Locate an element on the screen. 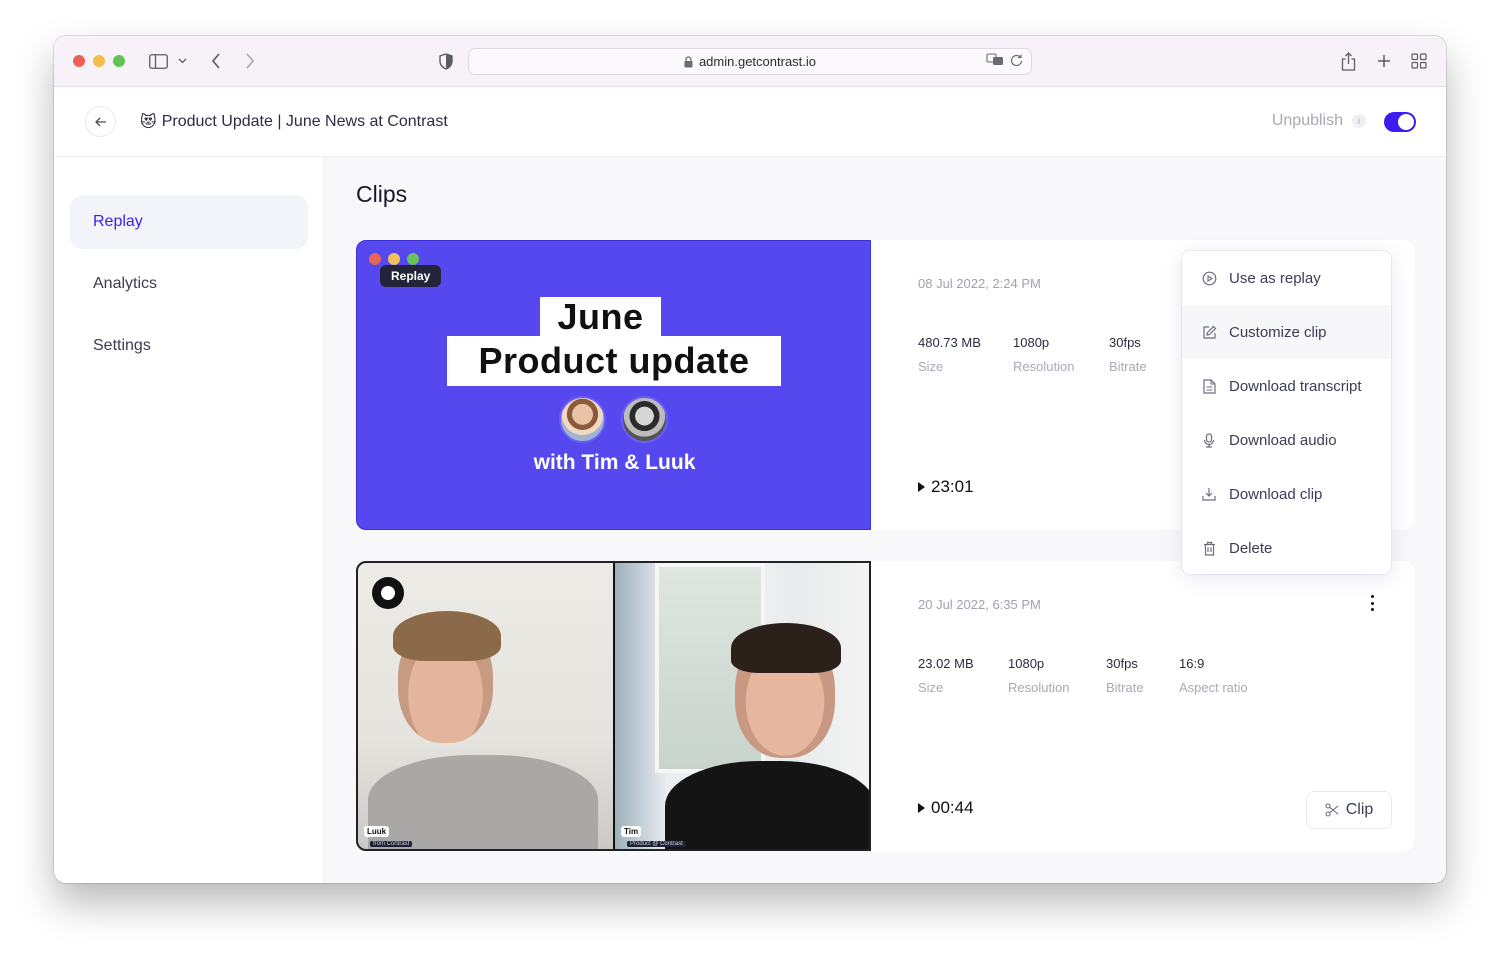  more-options-icon is located at coordinates (1372, 603).